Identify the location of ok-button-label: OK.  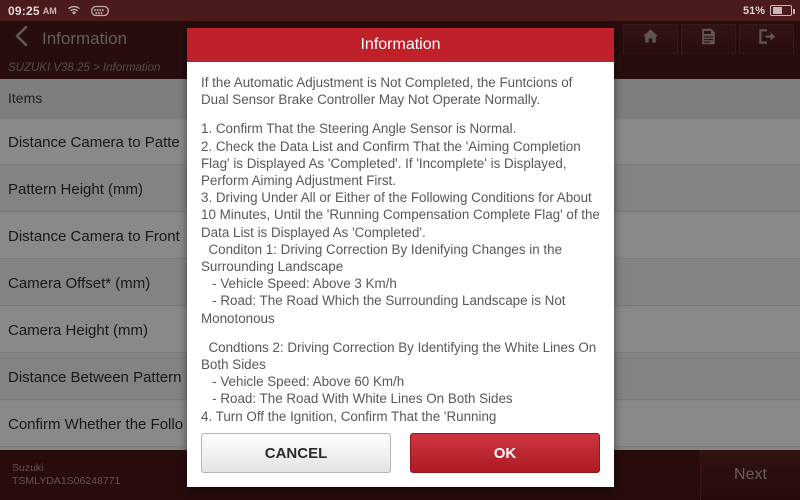
(505, 453).